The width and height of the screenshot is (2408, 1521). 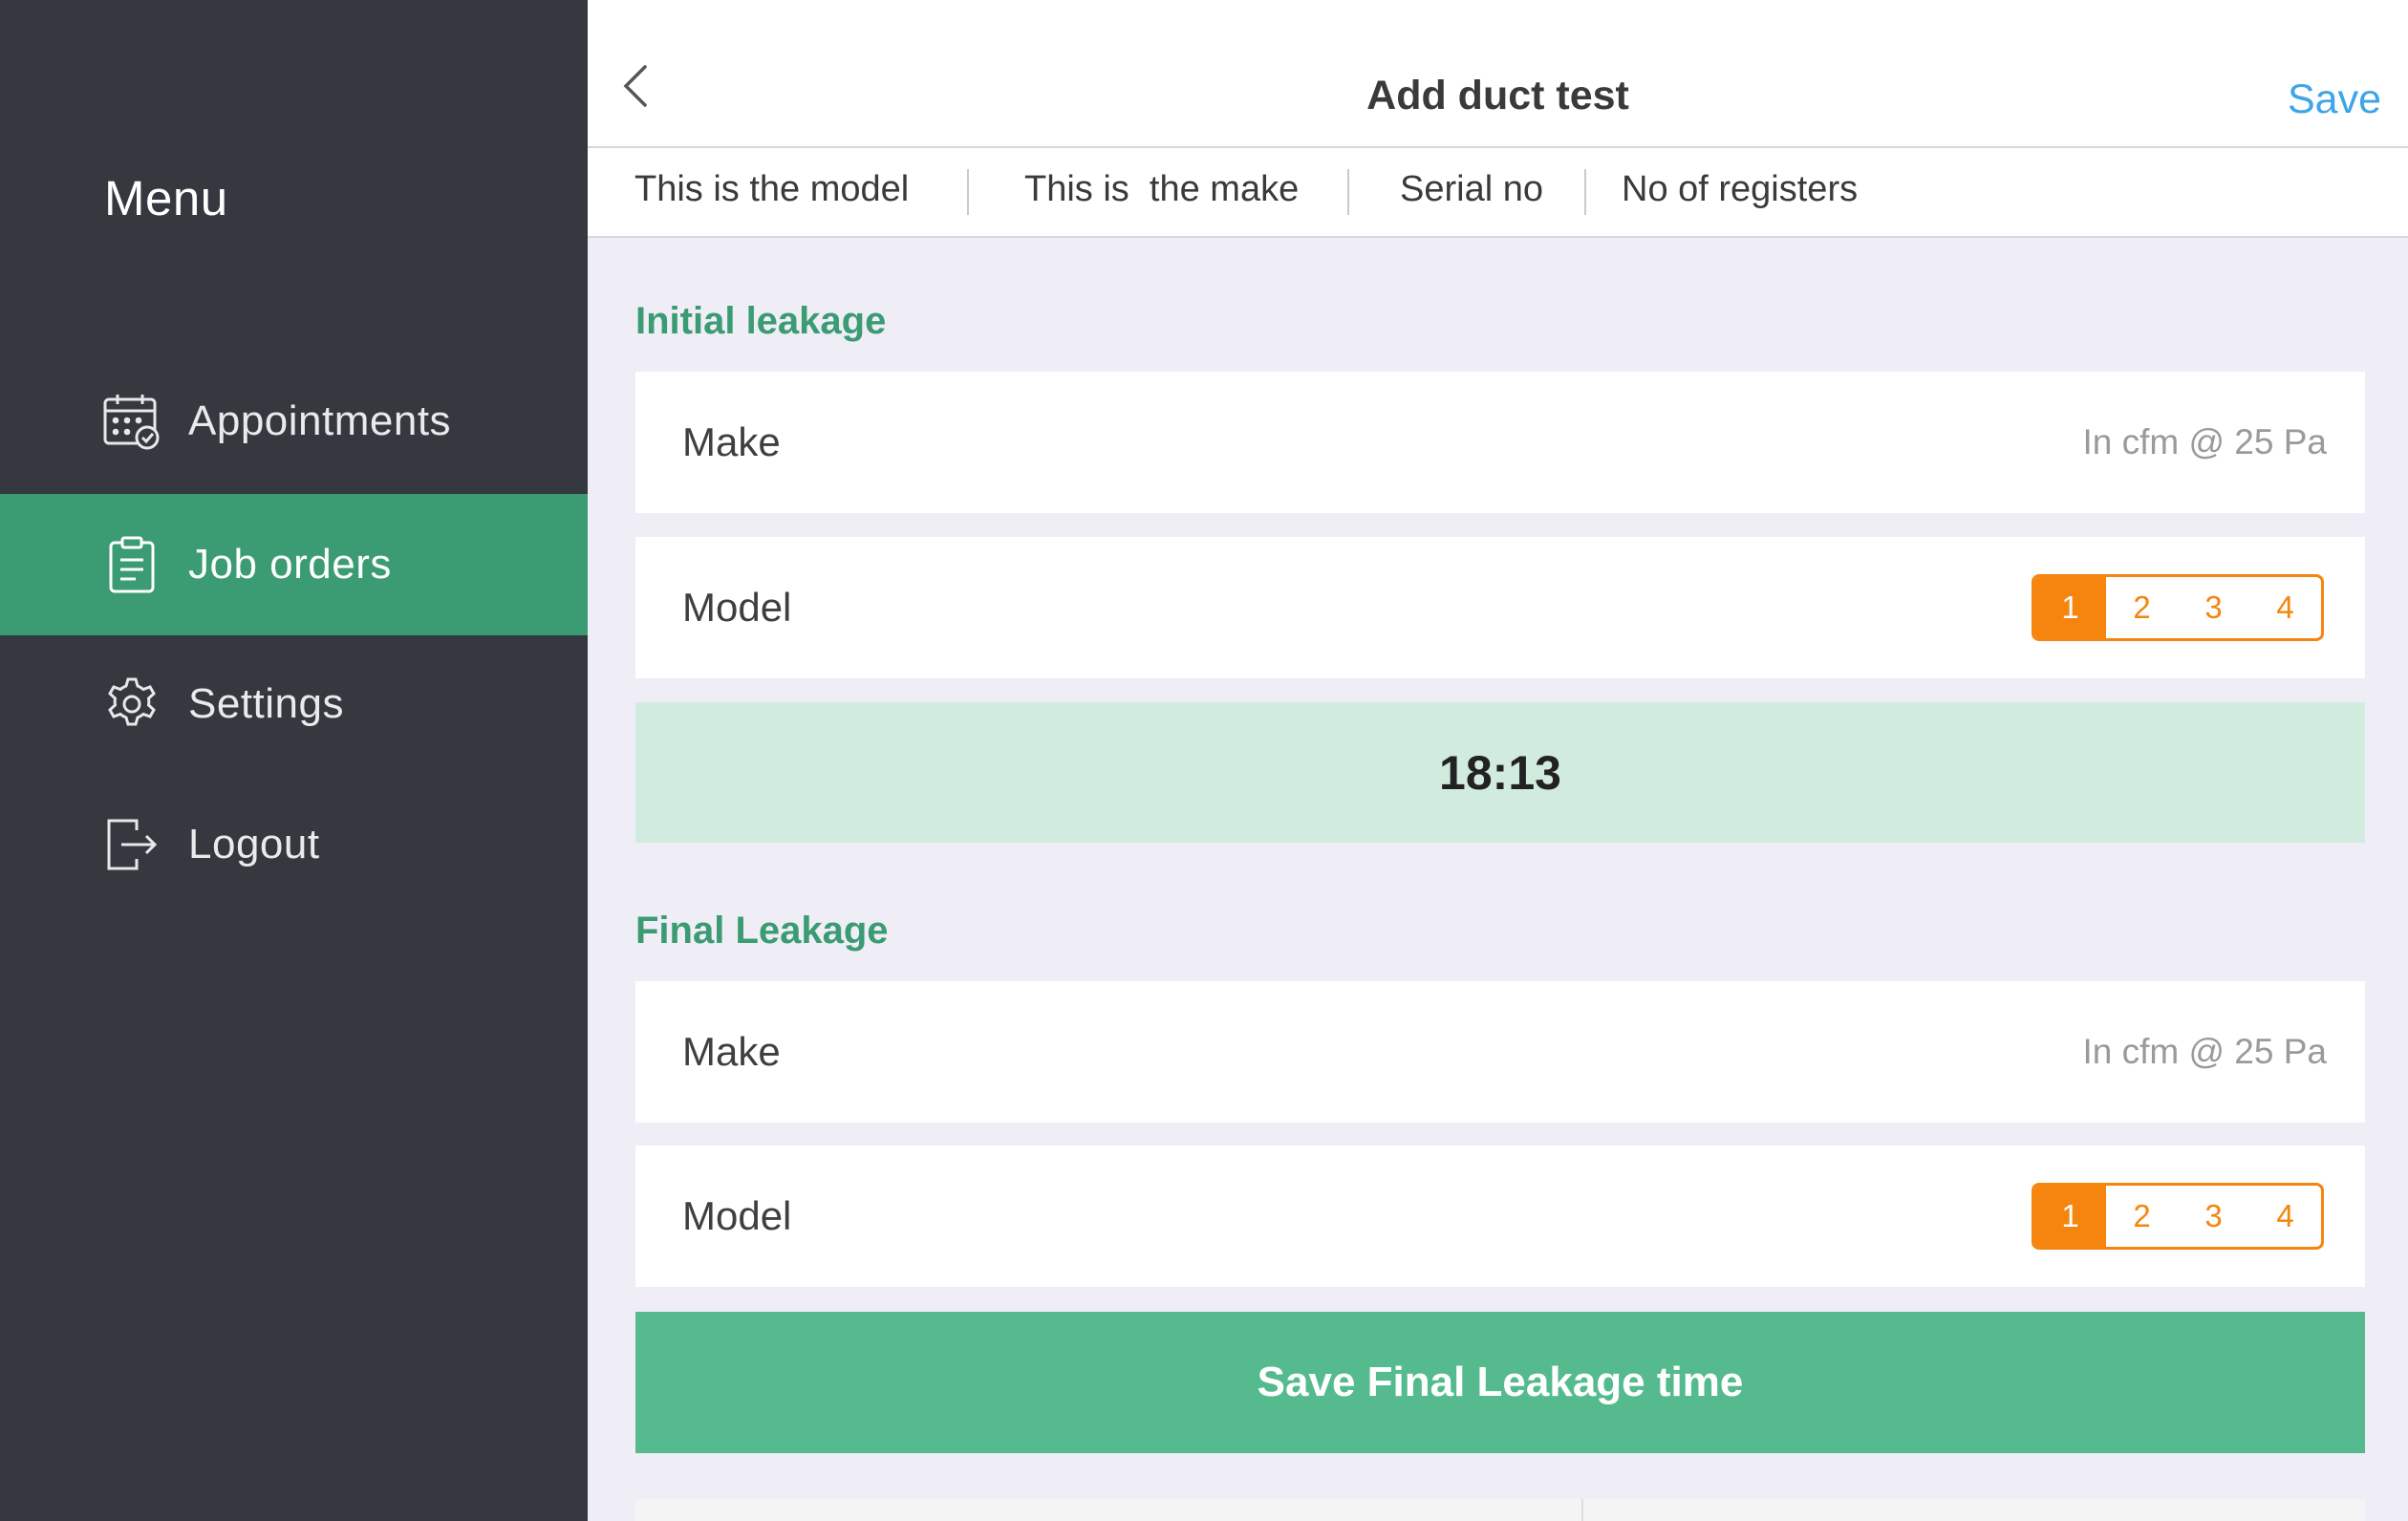 What do you see at coordinates (131, 845) in the screenshot?
I see `logout-icon` at bounding box center [131, 845].